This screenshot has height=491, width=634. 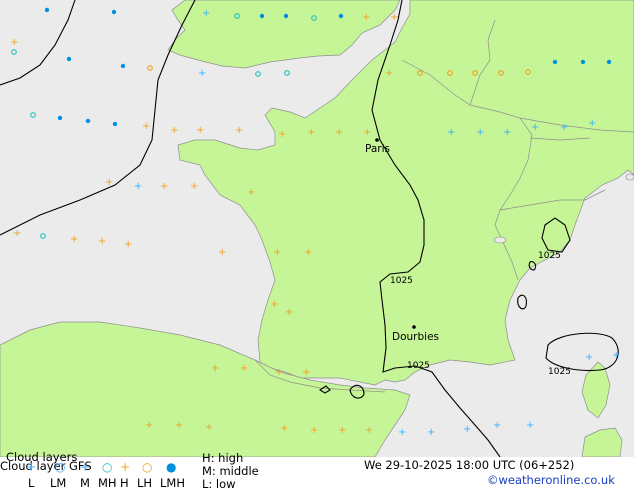 I want to click on city-dot-paris, so click(x=377, y=140).